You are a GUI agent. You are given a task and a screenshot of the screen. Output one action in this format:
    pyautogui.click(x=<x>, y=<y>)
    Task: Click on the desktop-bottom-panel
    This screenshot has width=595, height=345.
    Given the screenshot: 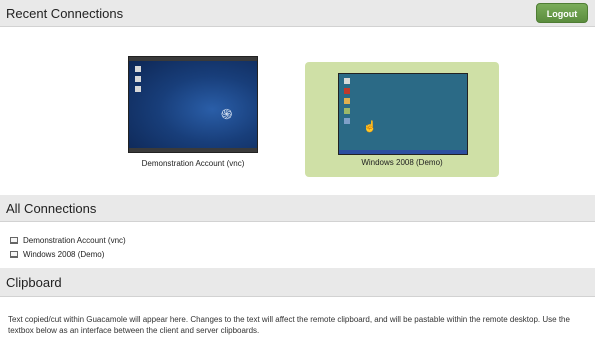 What is the action you would take?
    pyautogui.click(x=193, y=150)
    